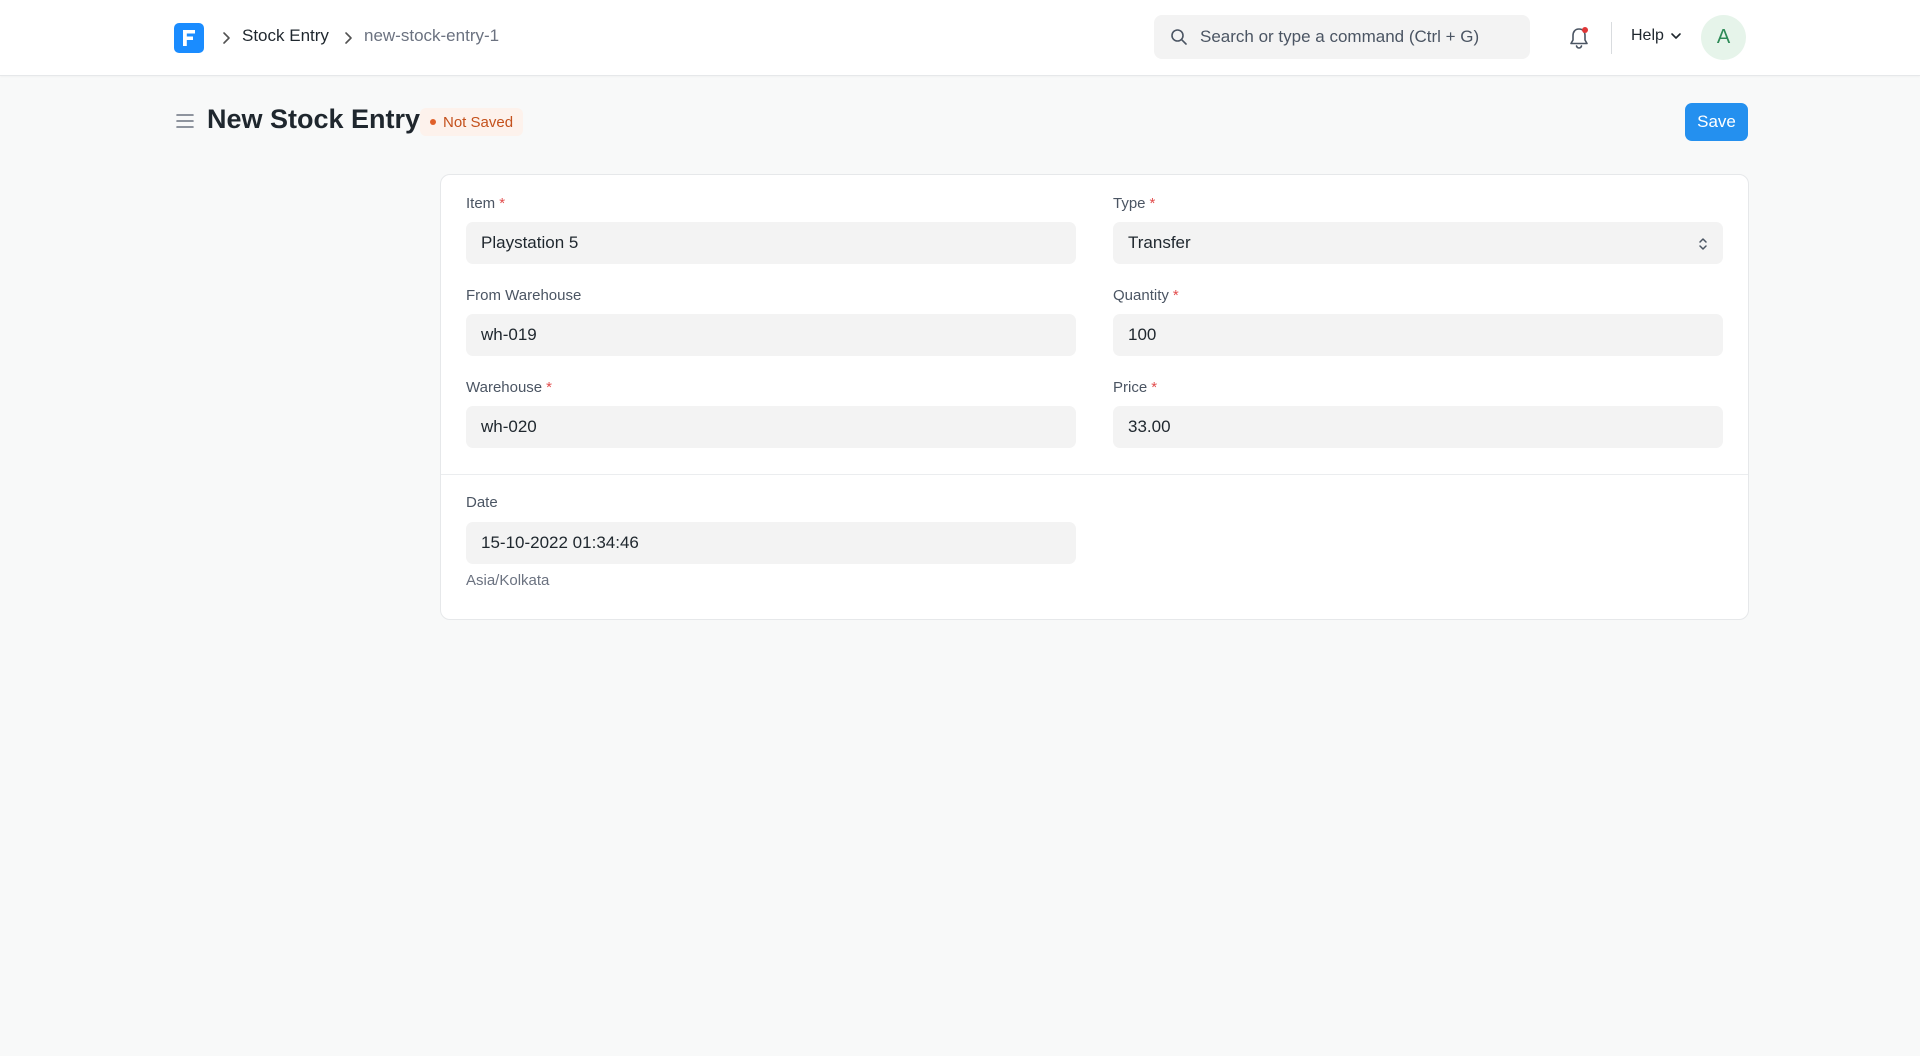 Image resolution: width=1920 pixels, height=1056 pixels. I want to click on app-logo-icon, so click(189, 38).